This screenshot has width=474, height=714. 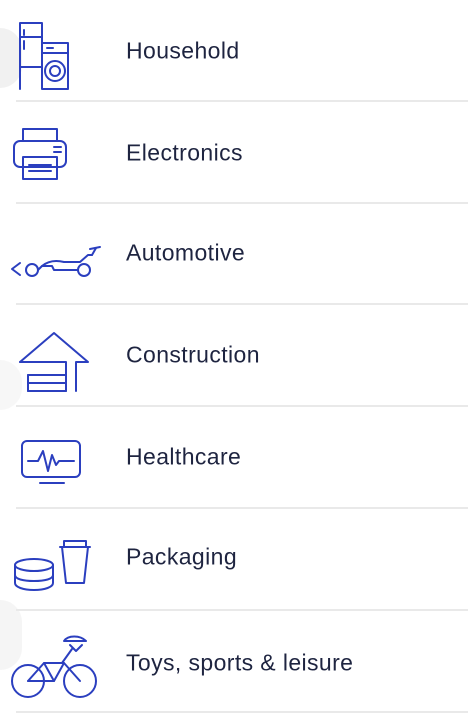 I want to click on house-icon, so click(x=54, y=355).